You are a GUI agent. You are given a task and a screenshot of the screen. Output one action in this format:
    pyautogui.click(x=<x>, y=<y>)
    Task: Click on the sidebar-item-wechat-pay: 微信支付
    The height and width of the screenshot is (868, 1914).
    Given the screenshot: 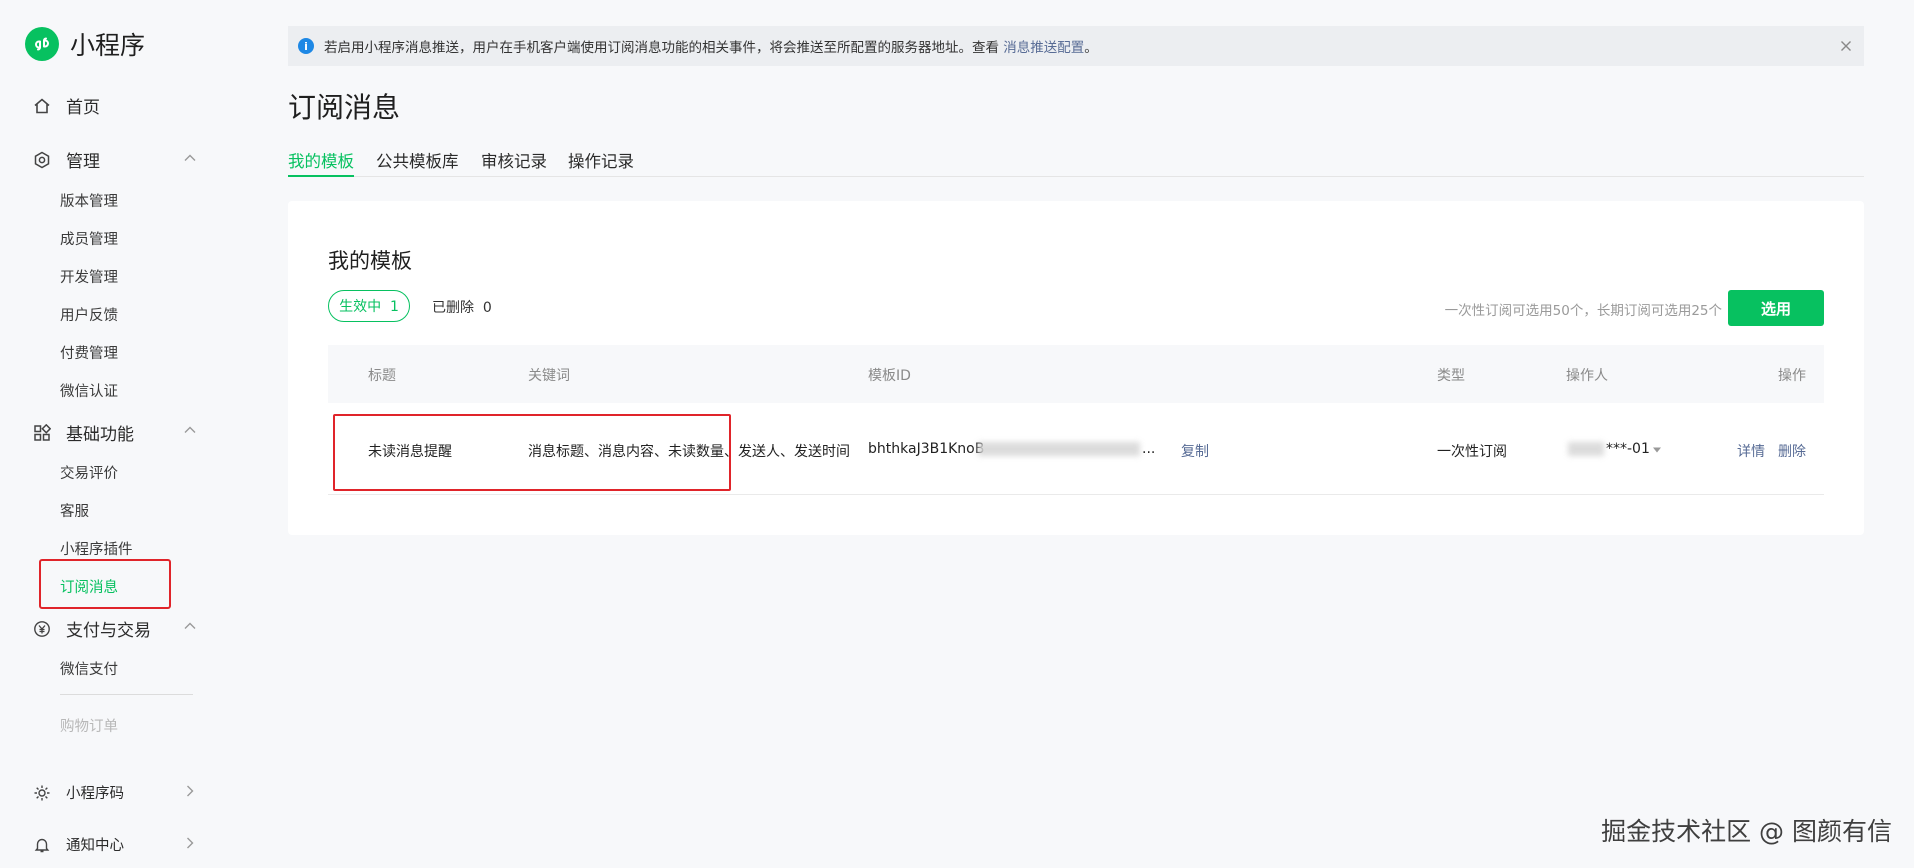 What is the action you would take?
    pyautogui.click(x=89, y=668)
    